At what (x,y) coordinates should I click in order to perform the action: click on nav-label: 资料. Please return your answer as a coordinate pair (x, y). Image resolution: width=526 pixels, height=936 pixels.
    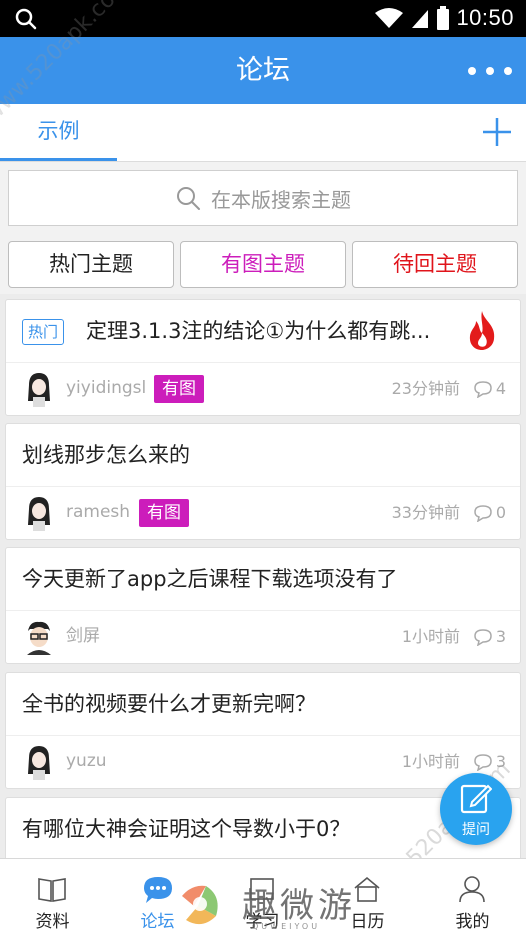
    Looking at the image, I should click on (52, 922).